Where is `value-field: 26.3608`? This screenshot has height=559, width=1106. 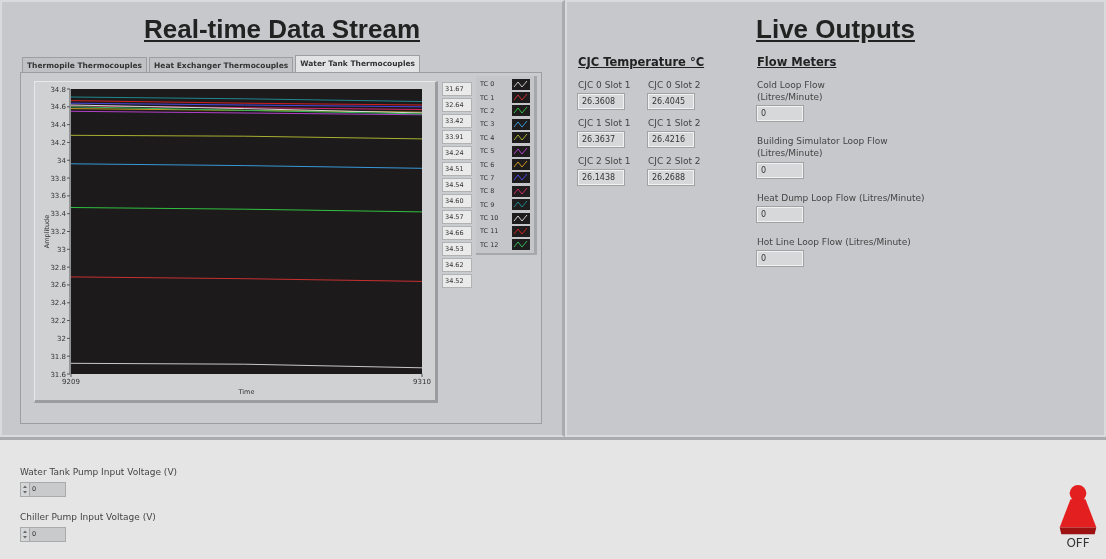 value-field: 26.3608 is located at coordinates (601, 102).